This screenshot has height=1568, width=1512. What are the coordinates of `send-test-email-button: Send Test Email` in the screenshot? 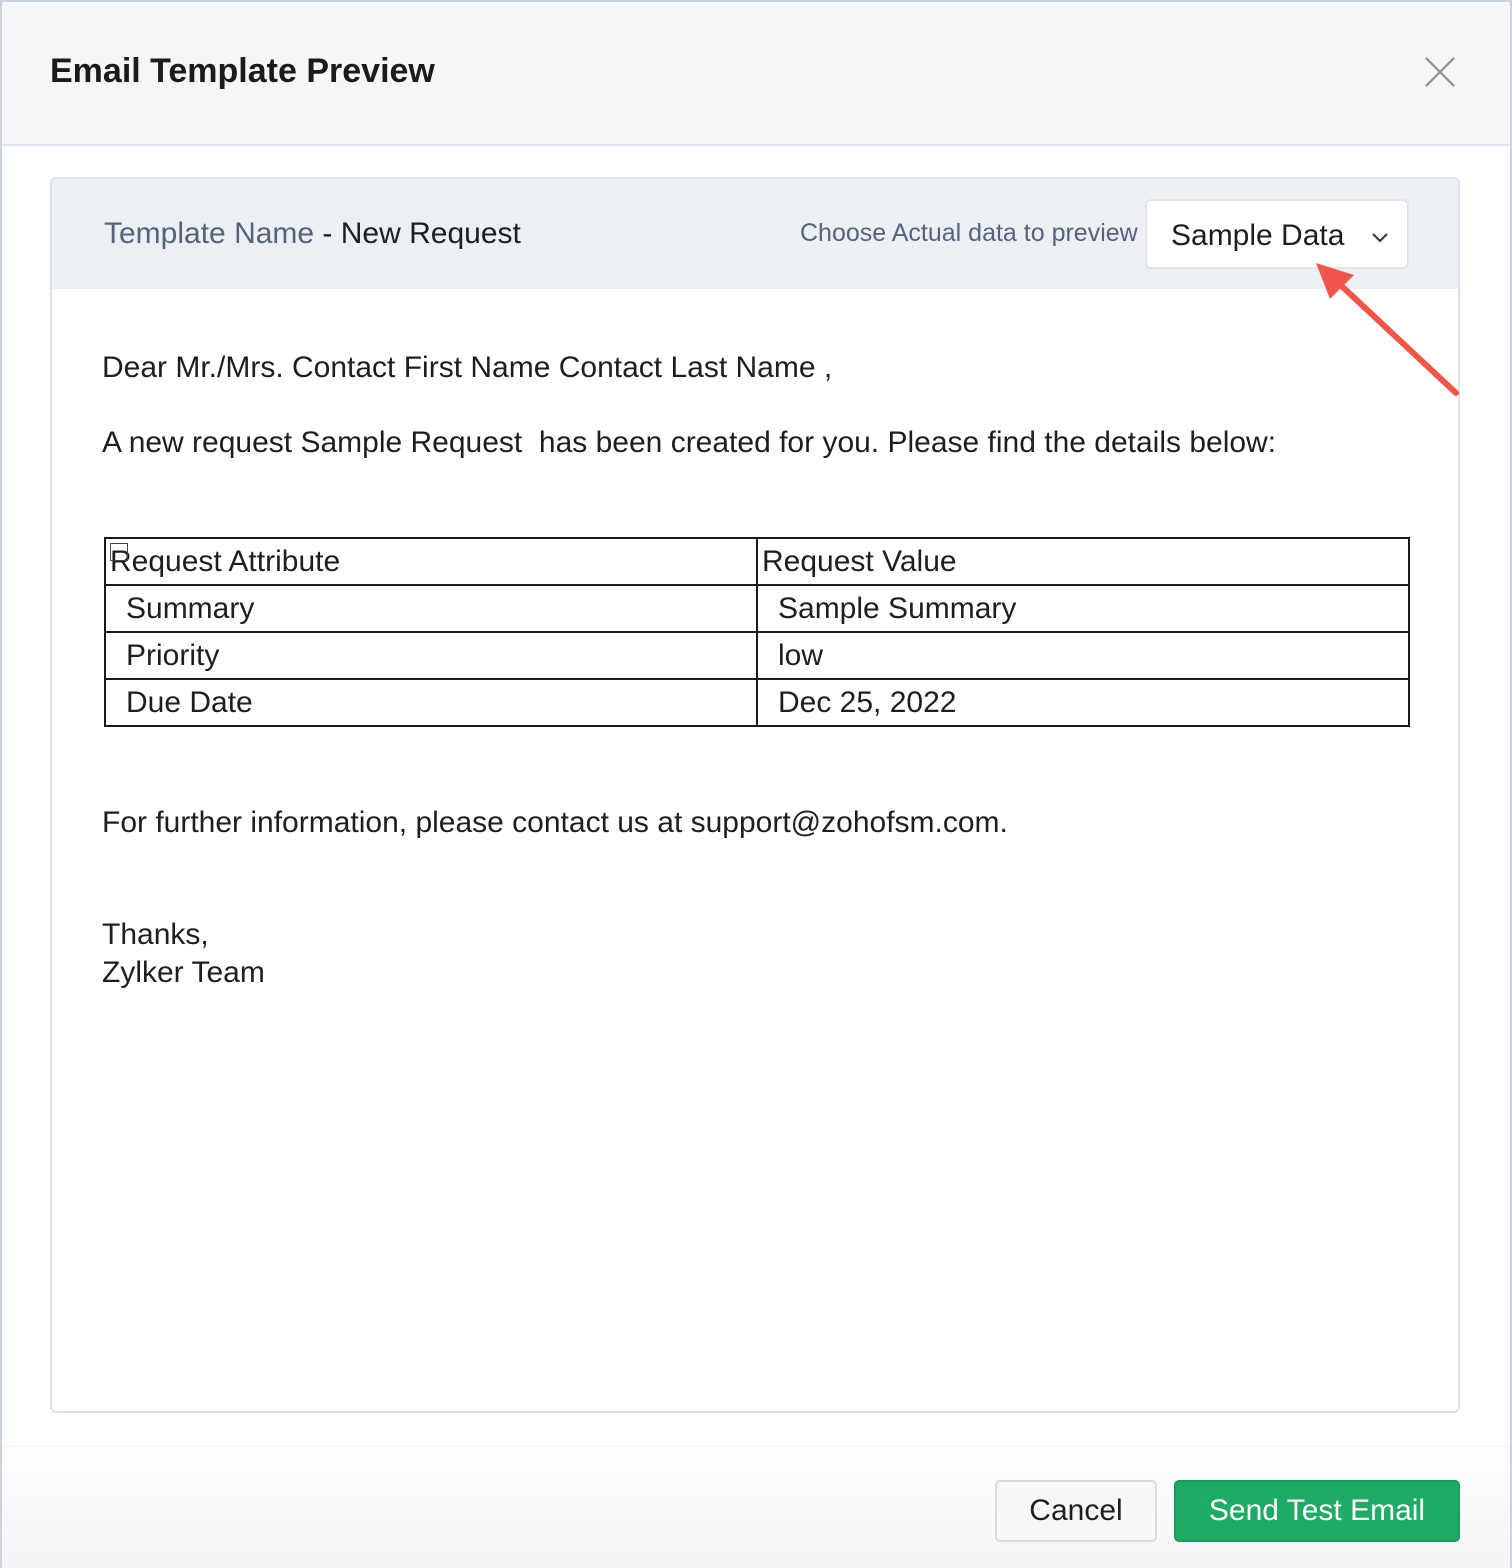 It's located at (1317, 1511).